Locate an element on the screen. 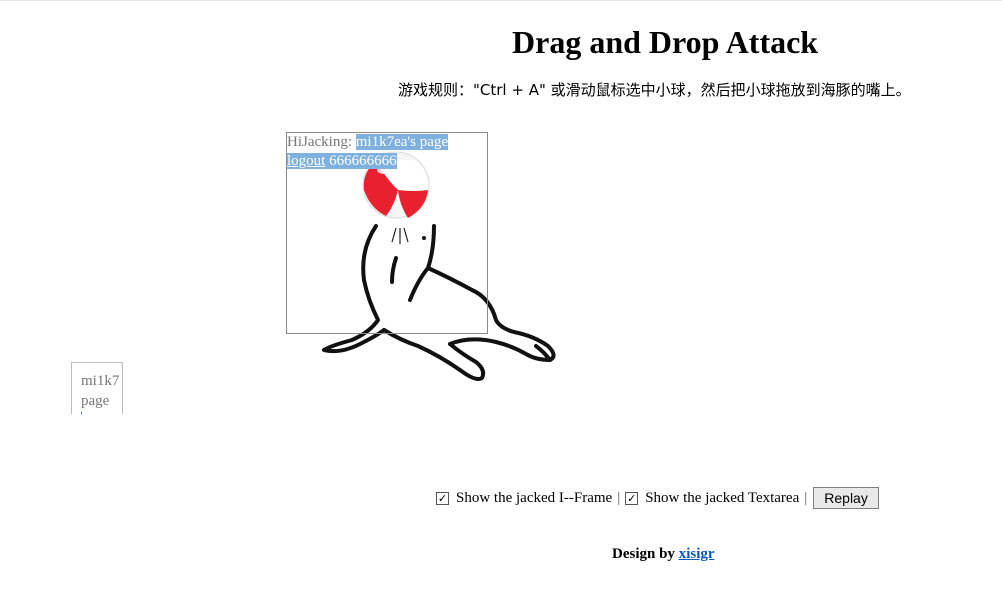 This screenshot has height=602, width=1002. show-iframe-checkbox: ✓ is located at coordinates (442, 498).